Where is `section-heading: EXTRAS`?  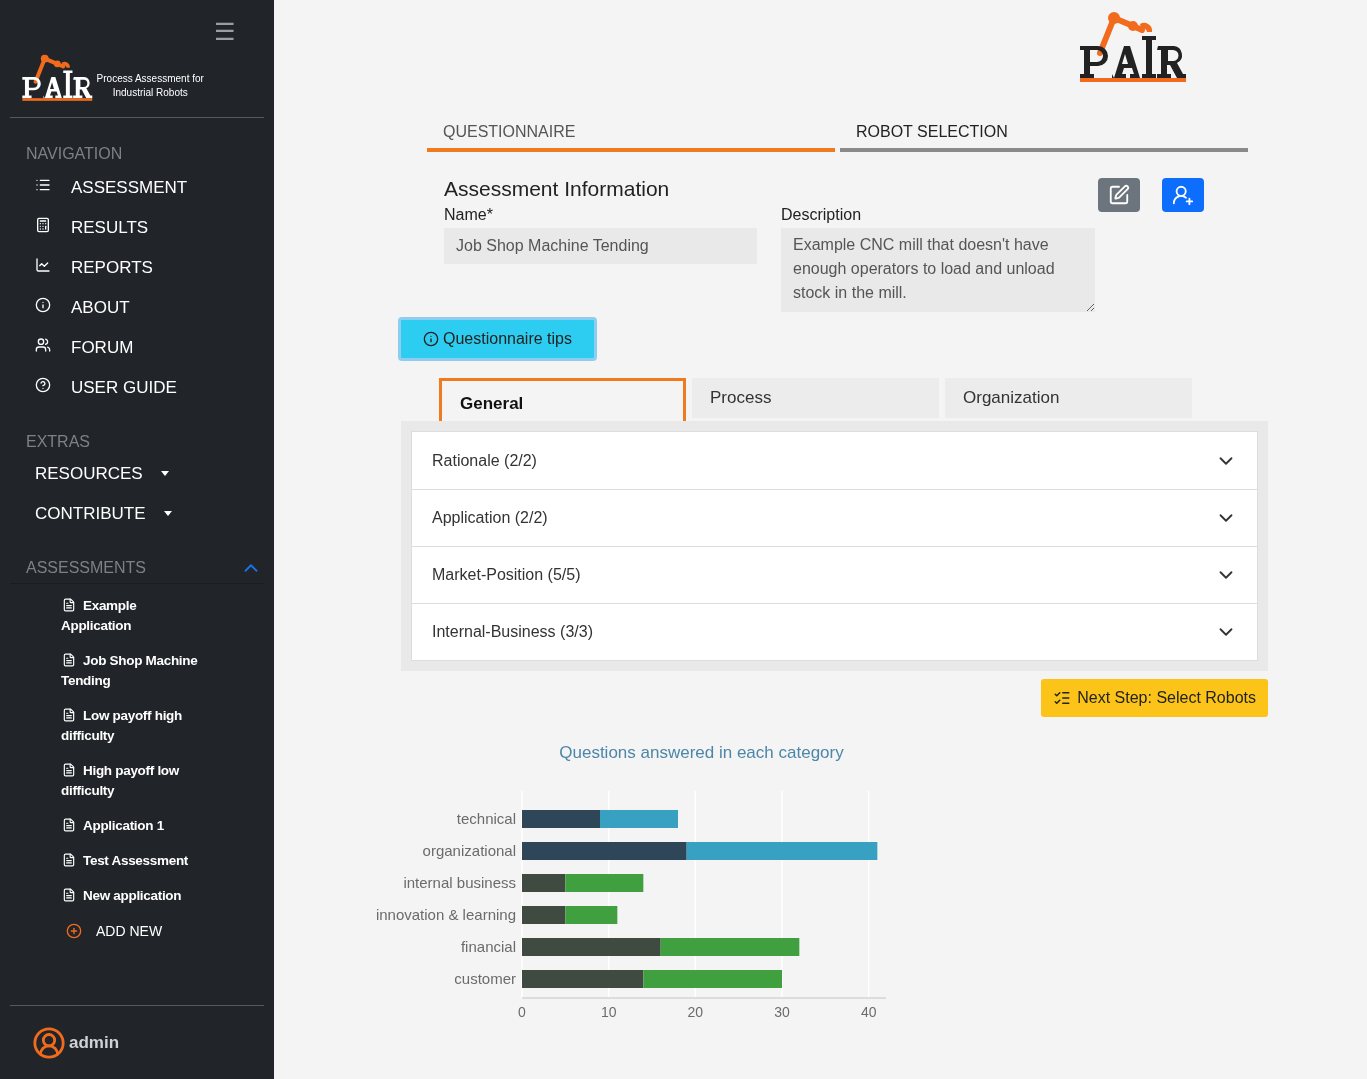
section-heading: EXTRAS is located at coordinates (57, 441).